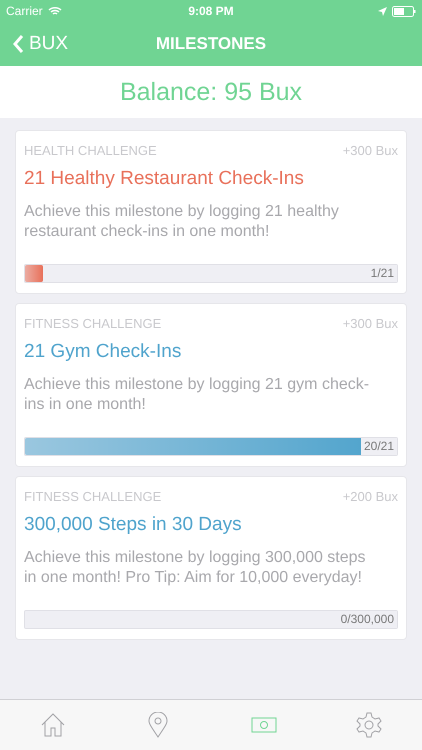 The image size is (422, 750). What do you see at coordinates (211, 44) in the screenshot?
I see `screen-title: MILESTONES` at bounding box center [211, 44].